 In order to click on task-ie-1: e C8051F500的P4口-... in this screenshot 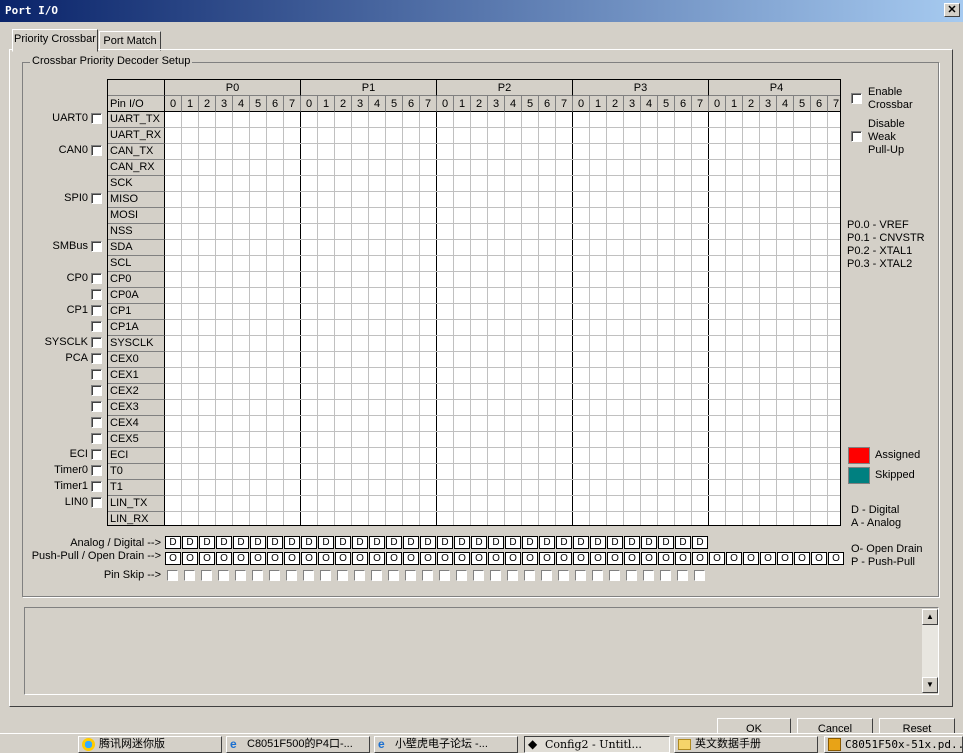, I will do `click(298, 744)`.